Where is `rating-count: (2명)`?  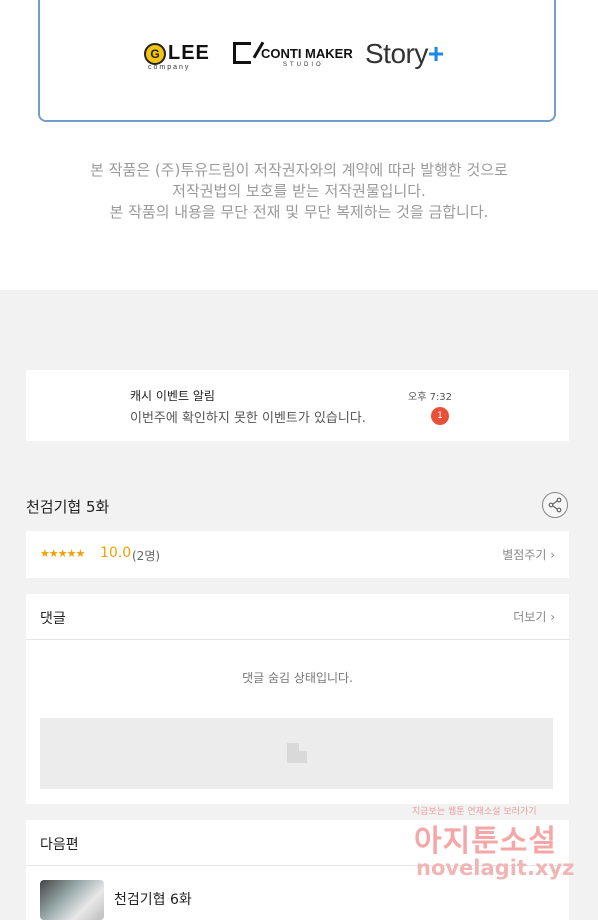
rating-count: (2명) is located at coordinates (146, 556).